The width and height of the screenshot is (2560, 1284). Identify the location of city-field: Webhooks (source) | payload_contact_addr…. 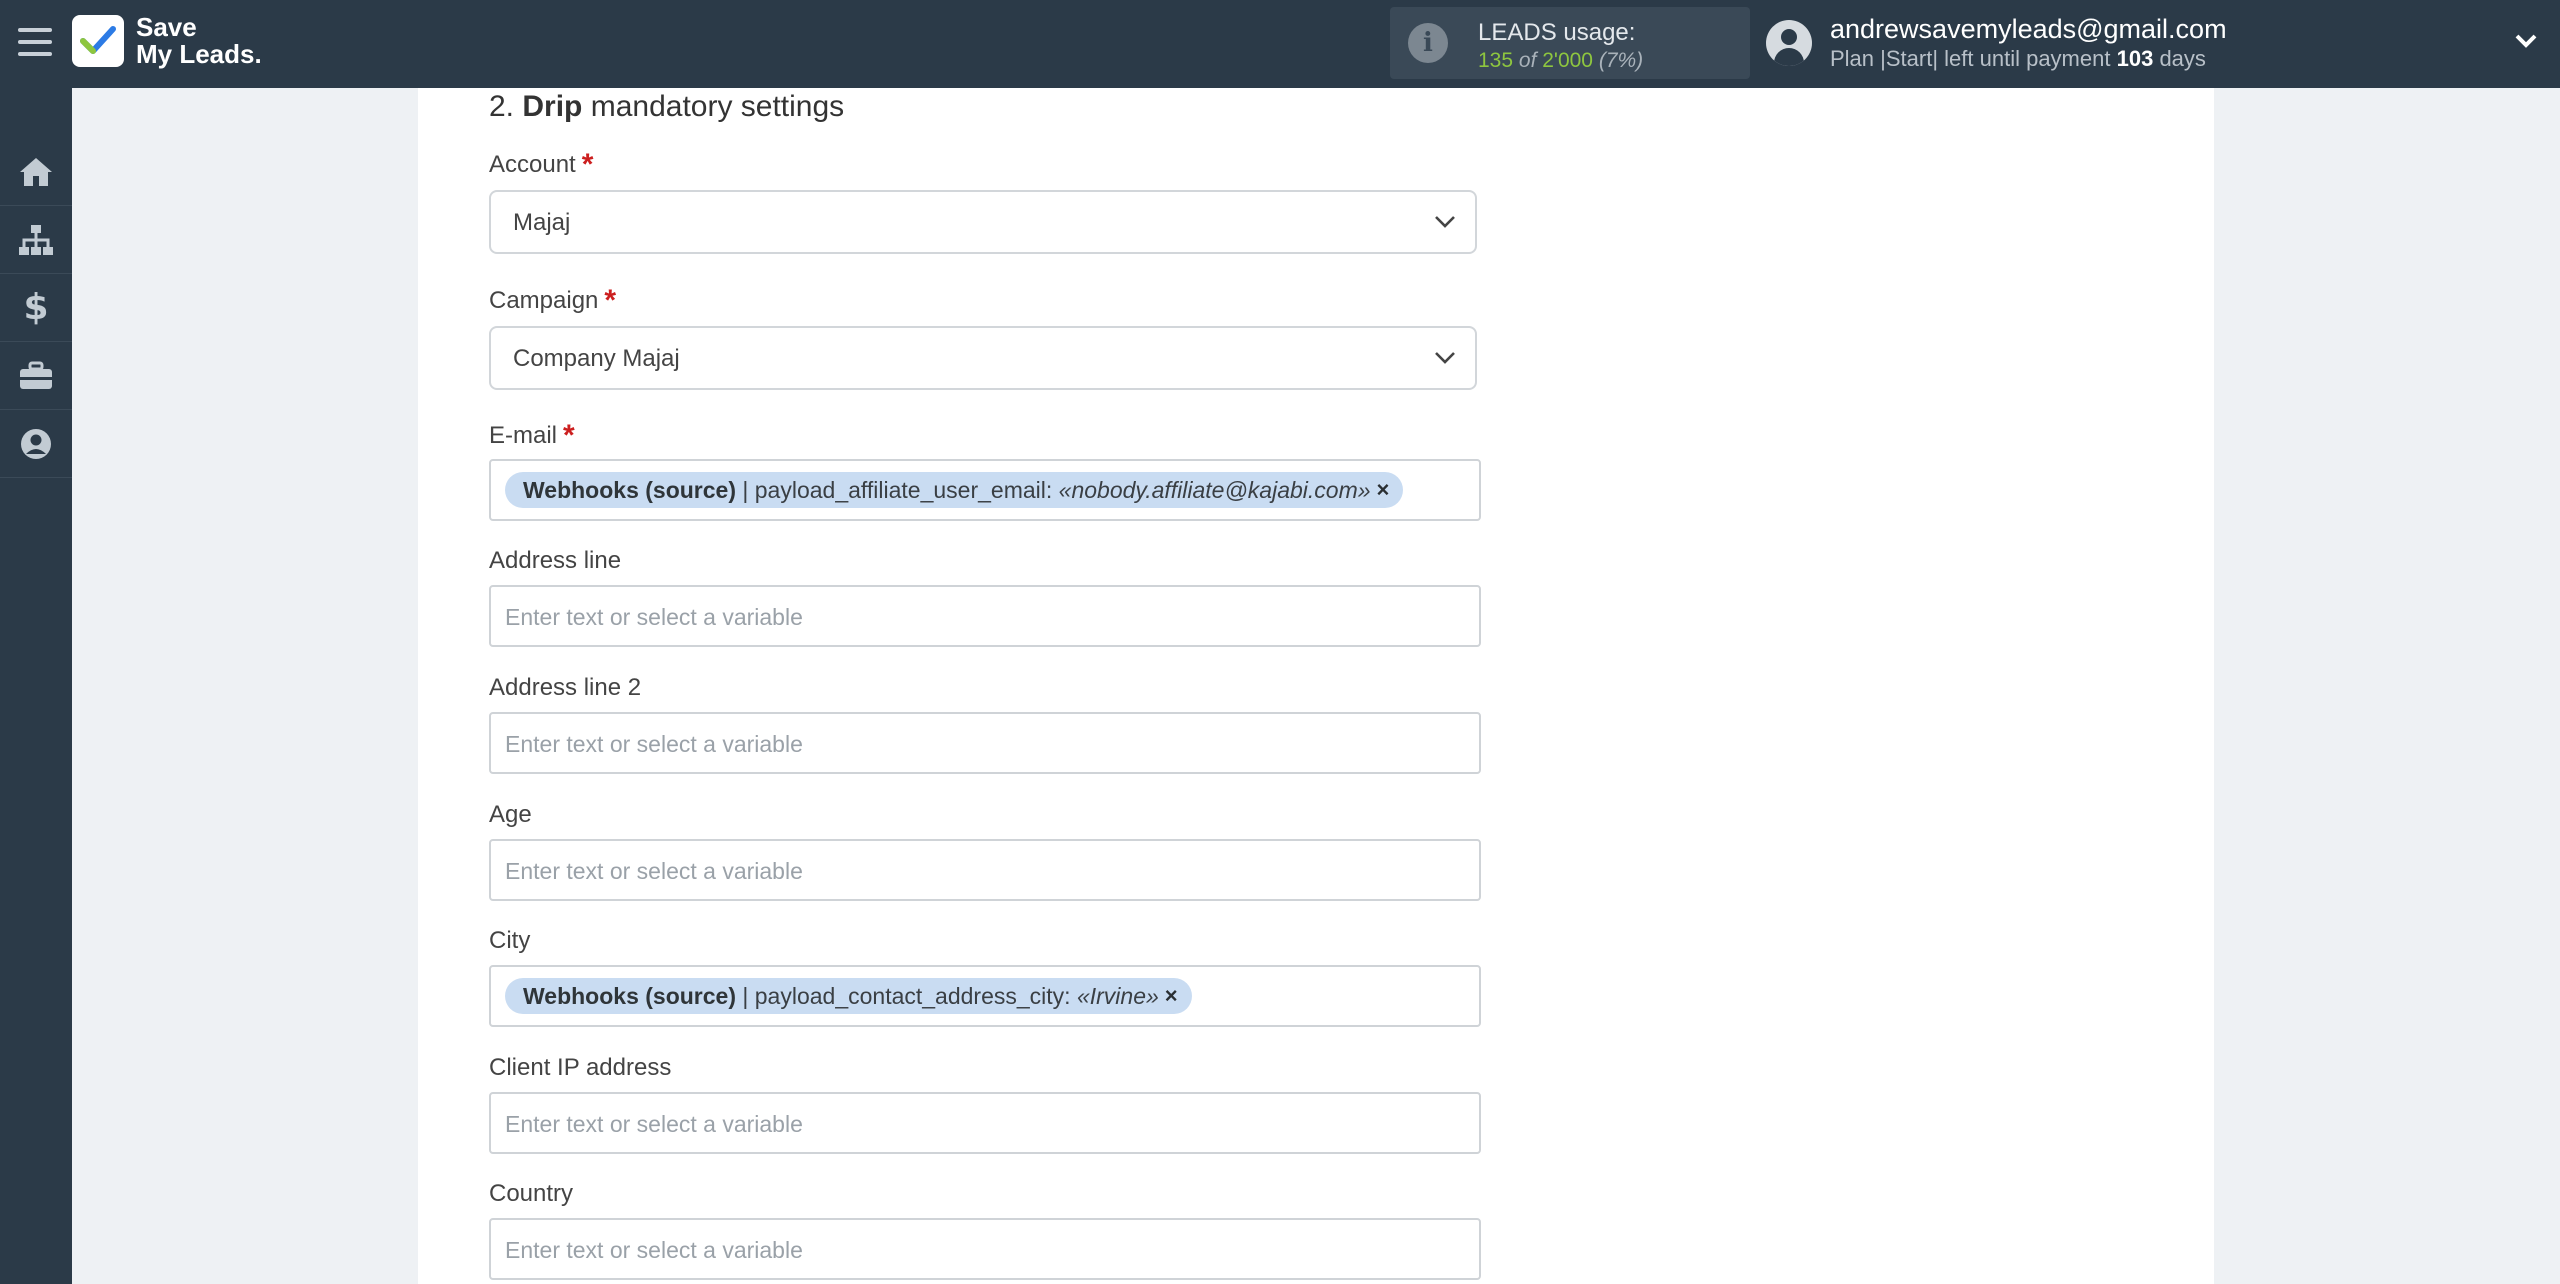
(985, 996).